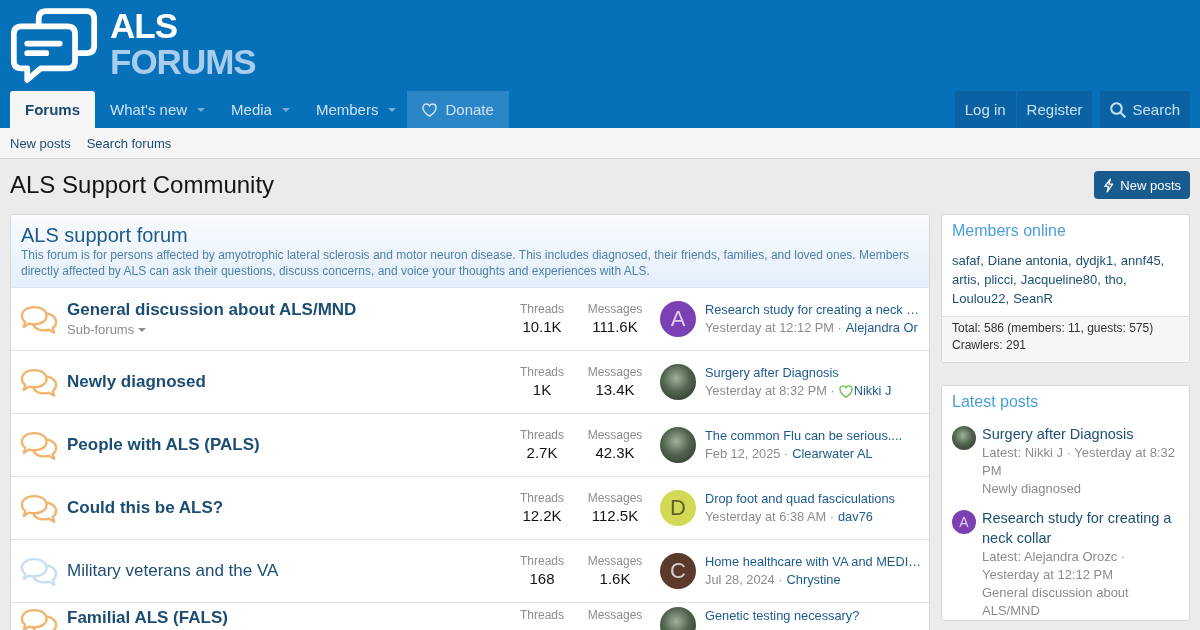 Image resolution: width=1200 pixels, height=630 pixels. Describe the element at coordinates (615, 579) in the screenshot. I see `stat-value: 1.6K` at that location.